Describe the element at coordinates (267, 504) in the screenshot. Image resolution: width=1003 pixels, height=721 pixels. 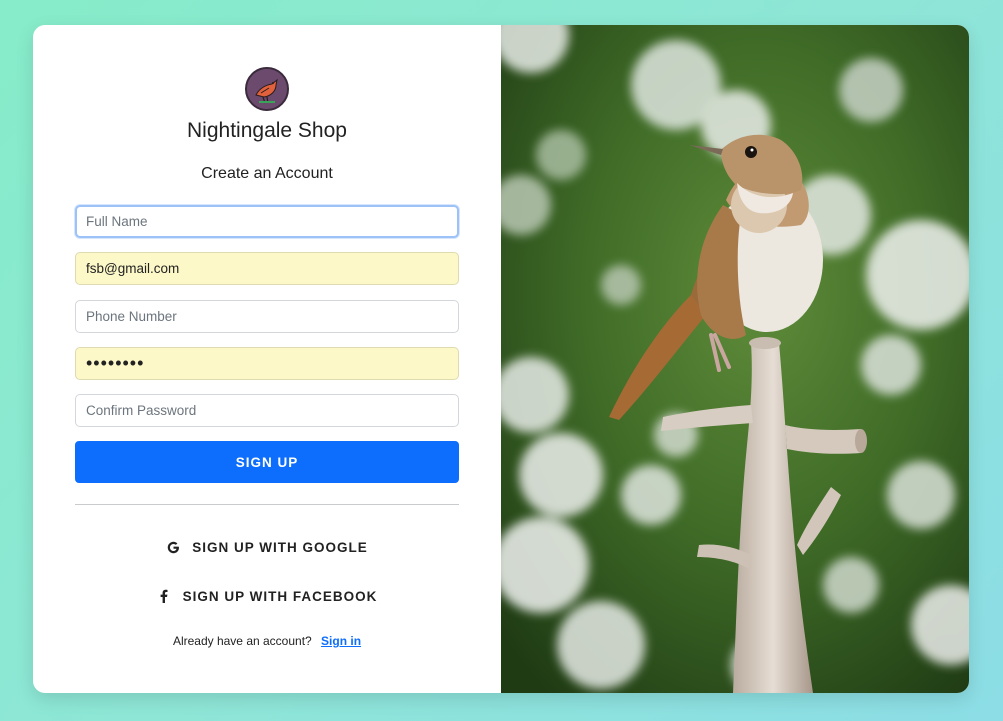
I see `divider` at that location.